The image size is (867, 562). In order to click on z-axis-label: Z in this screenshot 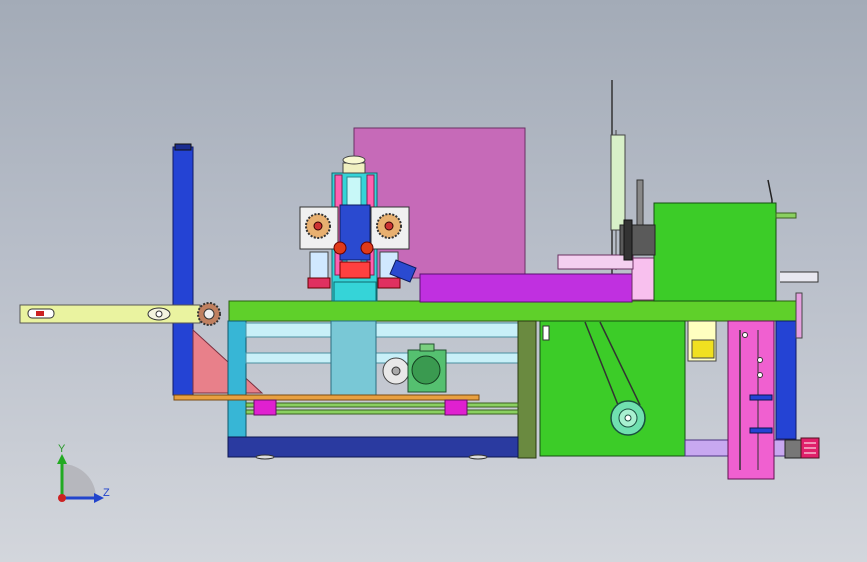, I will do `click(106, 493)`.